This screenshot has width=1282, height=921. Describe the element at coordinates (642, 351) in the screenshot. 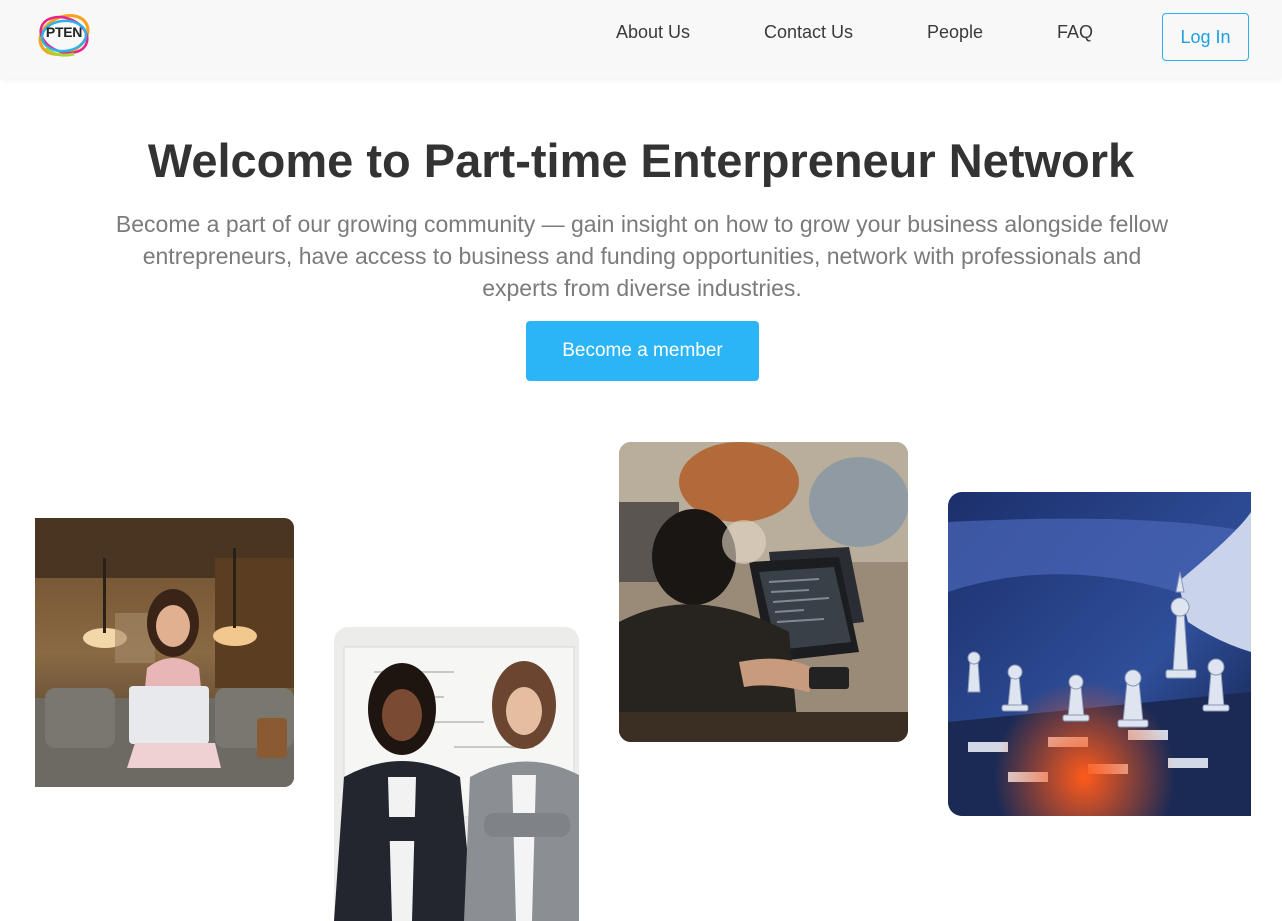

I see `become-member-button: Become a member` at that location.